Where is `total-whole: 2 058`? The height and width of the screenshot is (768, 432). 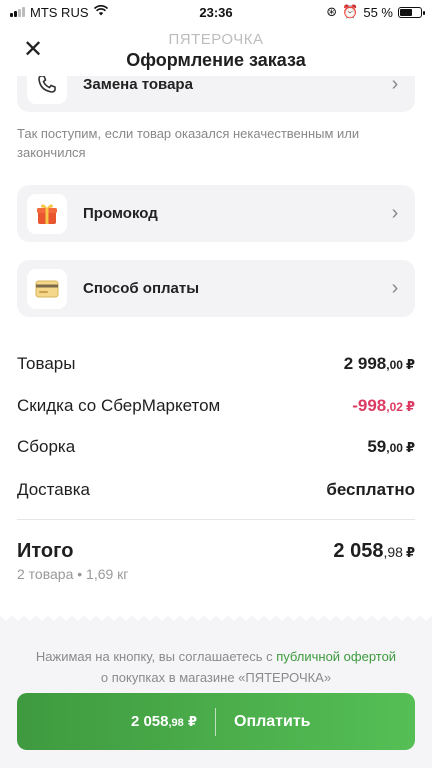
total-whole: 2 058 is located at coordinates (358, 551).